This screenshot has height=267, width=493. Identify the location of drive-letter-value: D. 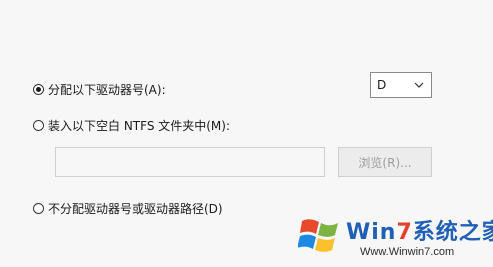
(382, 85).